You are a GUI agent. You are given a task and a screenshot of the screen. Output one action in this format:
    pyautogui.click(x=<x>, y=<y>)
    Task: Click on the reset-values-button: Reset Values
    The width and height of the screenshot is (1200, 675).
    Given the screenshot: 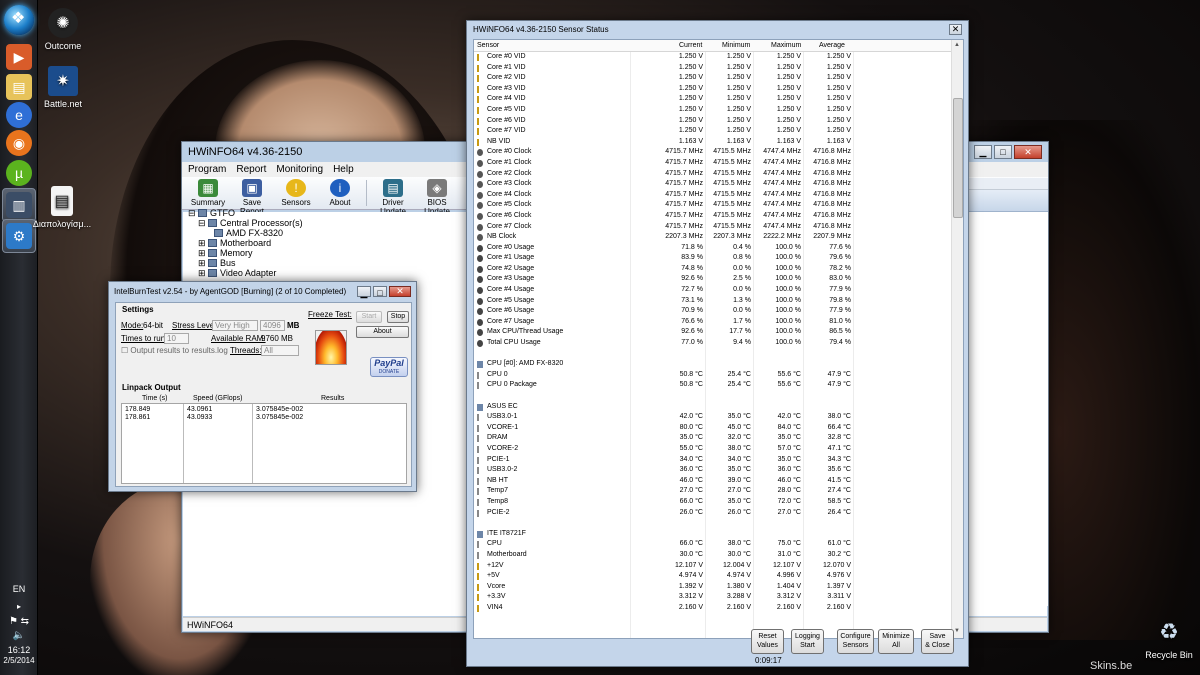 What is the action you would take?
    pyautogui.click(x=767, y=641)
    